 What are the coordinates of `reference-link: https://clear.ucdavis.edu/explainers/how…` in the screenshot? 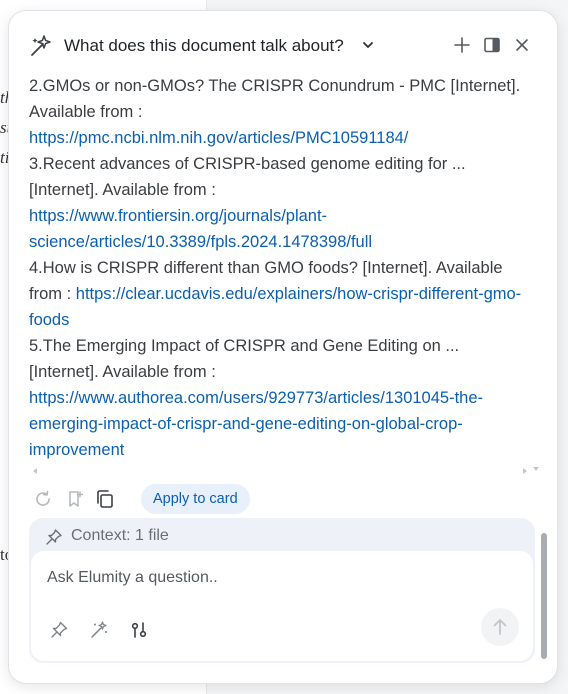 It's located at (275, 307).